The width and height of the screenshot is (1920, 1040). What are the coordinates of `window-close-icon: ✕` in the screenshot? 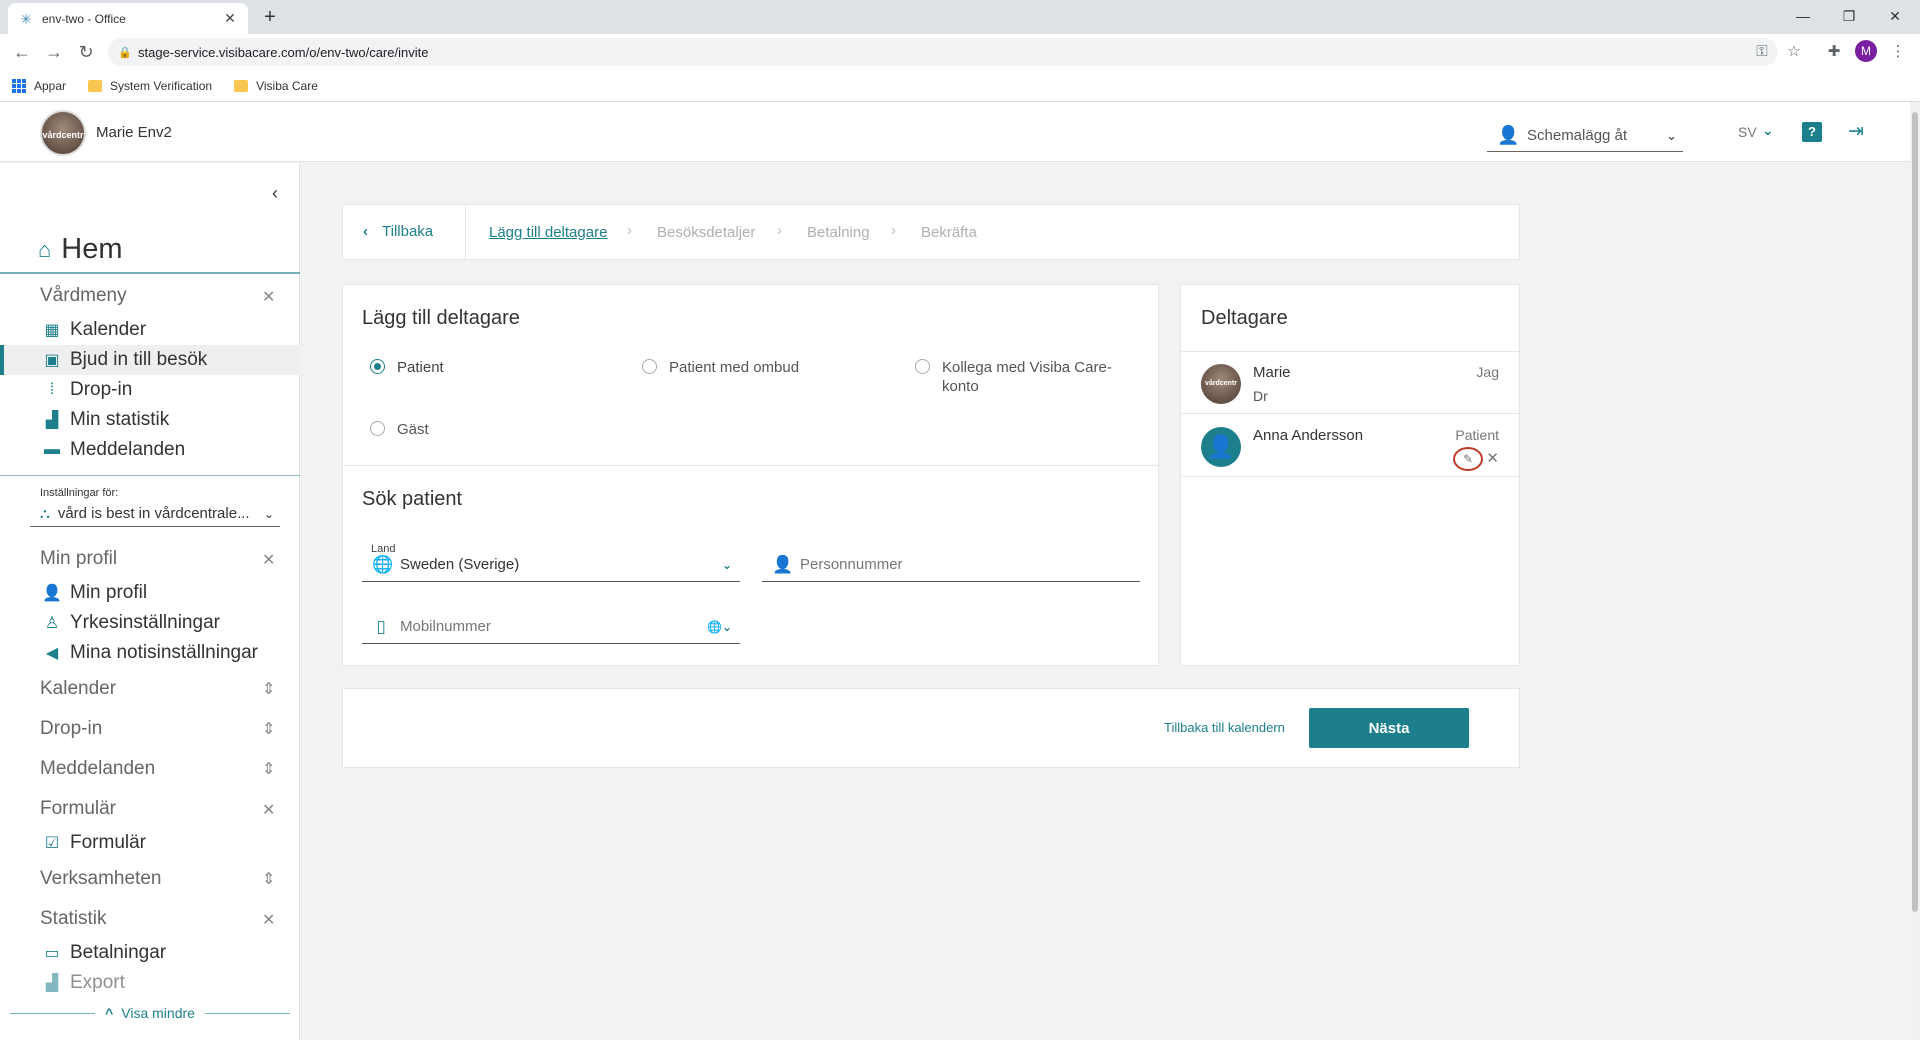 It's located at (1895, 16).